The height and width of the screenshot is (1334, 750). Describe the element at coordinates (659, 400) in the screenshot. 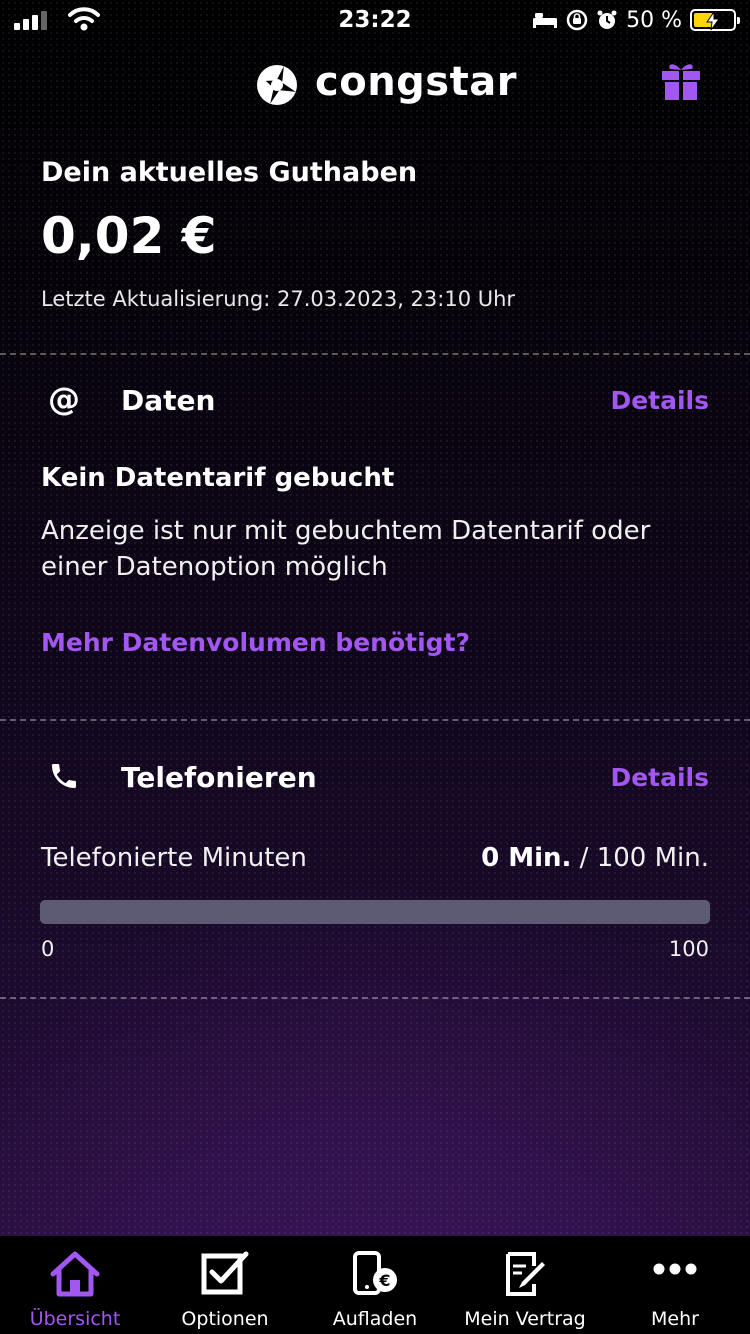

I see `data-details-link: Details` at that location.